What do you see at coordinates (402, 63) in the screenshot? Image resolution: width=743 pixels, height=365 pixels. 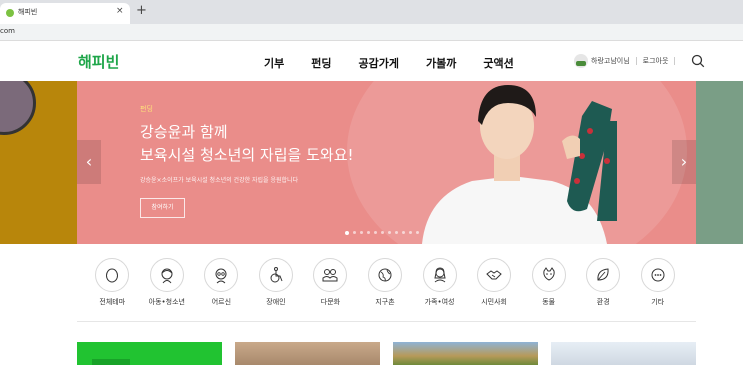 I see `main-nav: 기부 펀딩 공감가게 가볼까 굿액션` at bounding box center [402, 63].